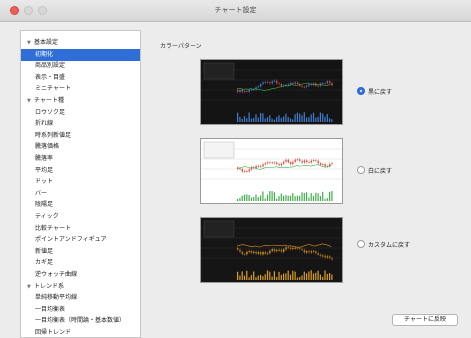 Image resolution: width=471 pixels, height=338 pixels. Describe the element at coordinates (80, 298) in the screenshot. I see `tree-item: 単純移動平均線` at that location.